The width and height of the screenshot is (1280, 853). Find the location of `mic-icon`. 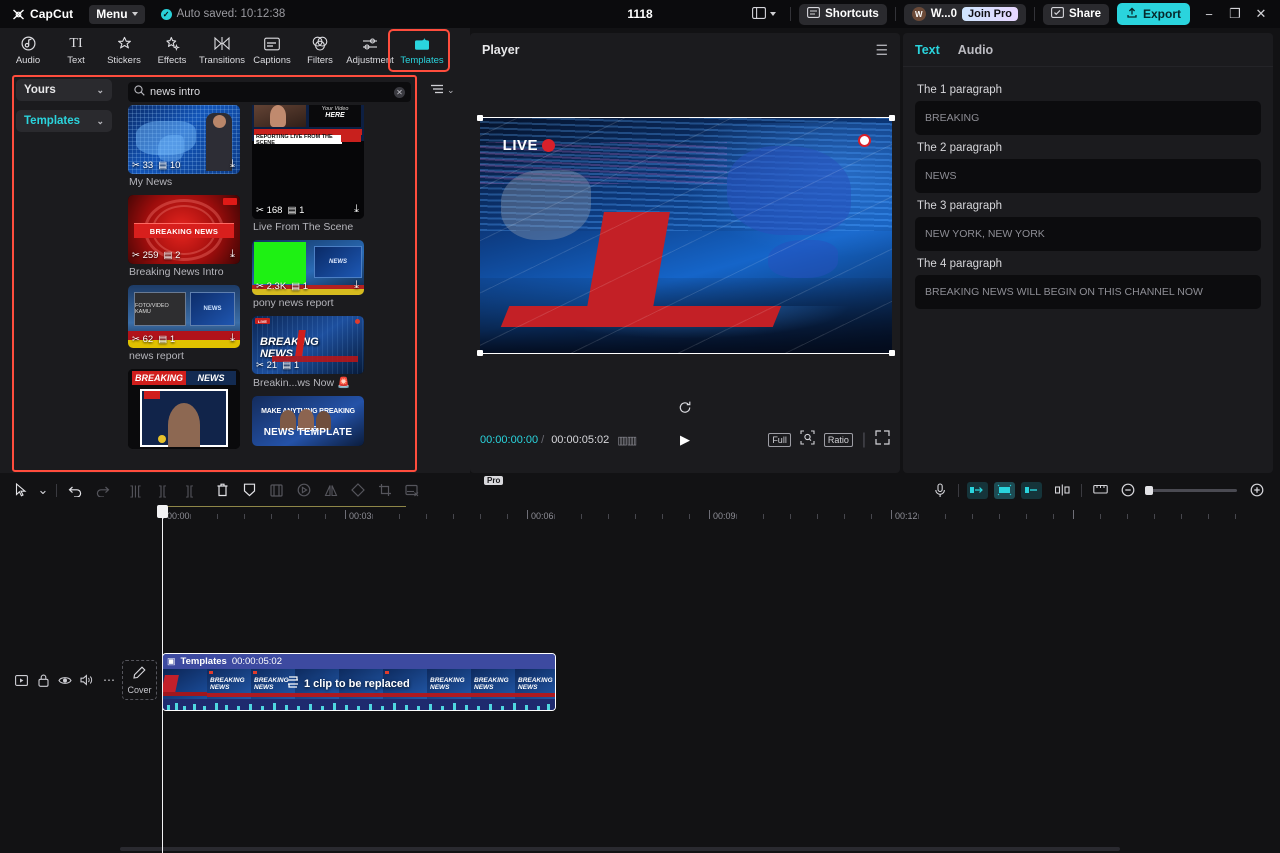

mic-icon is located at coordinates (939, 490).